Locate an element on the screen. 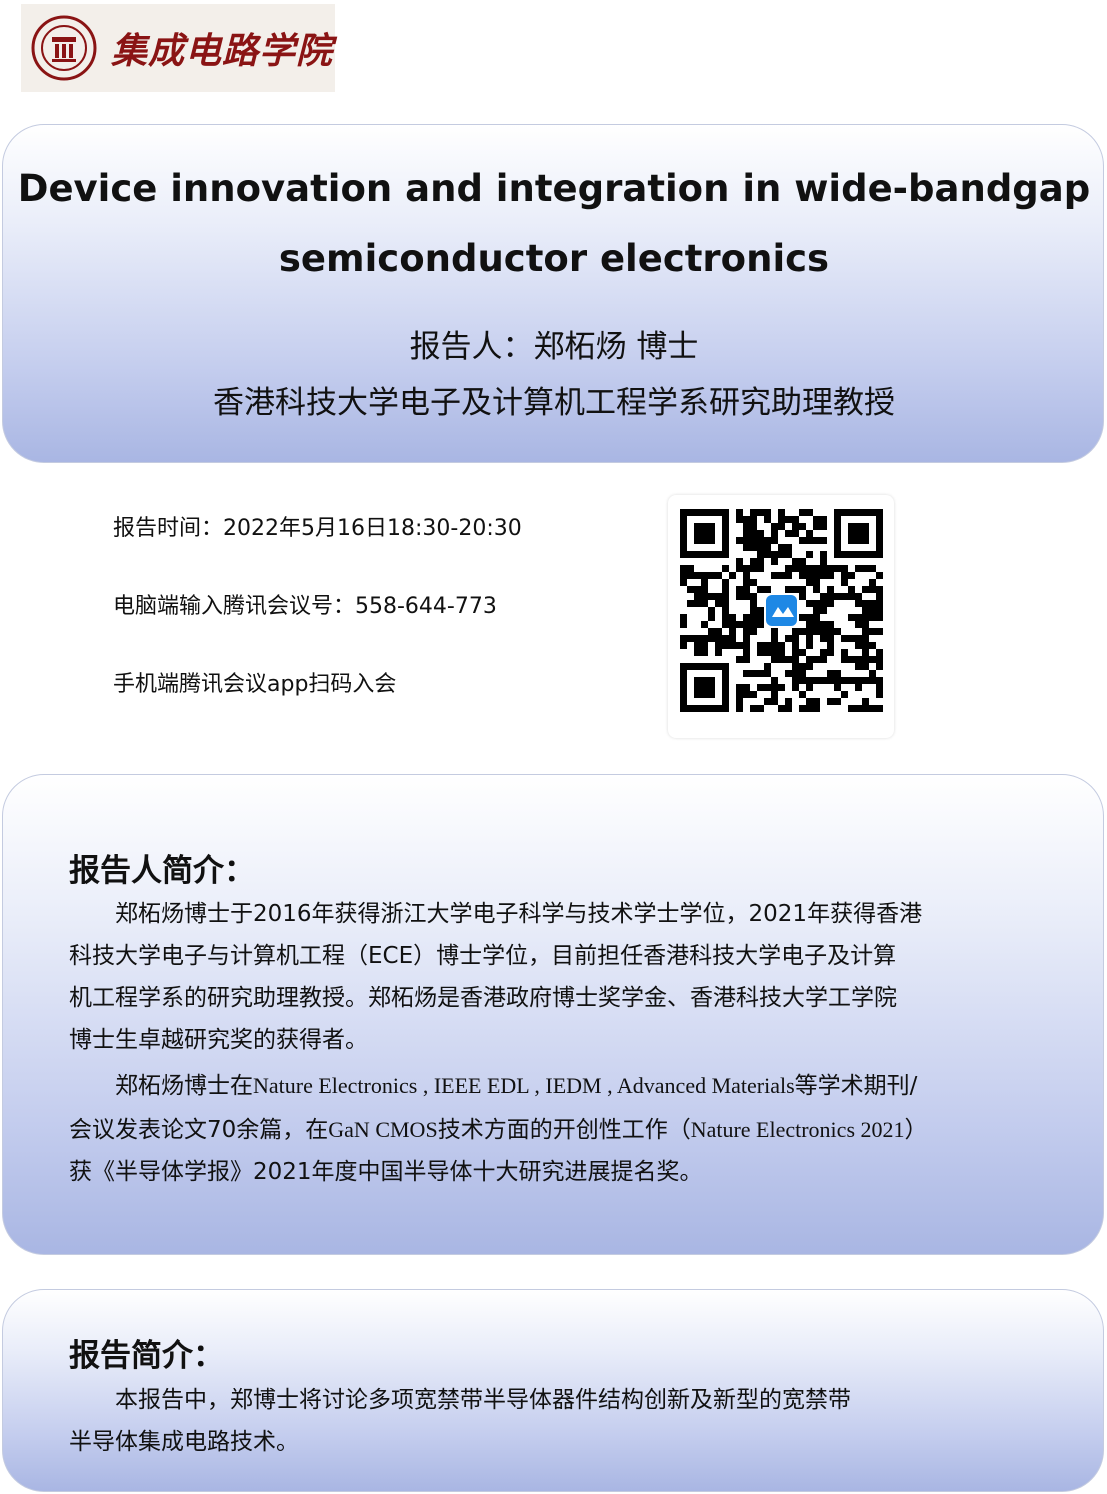 This screenshot has height=1494, width=1107. abstract-line: 半导体集成电路技术。 is located at coordinates (184, 1442).